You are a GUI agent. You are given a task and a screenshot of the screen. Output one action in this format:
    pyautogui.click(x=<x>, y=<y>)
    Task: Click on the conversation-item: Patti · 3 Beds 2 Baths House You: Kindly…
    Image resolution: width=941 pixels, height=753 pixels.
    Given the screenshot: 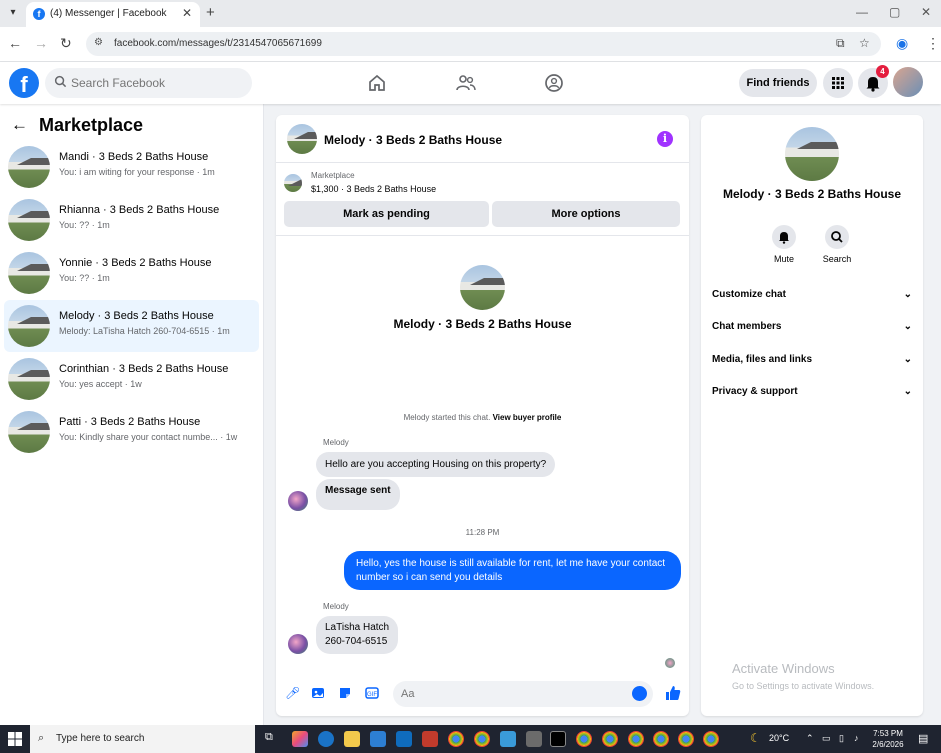 What is the action you would take?
    pyautogui.click(x=131, y=432)
    